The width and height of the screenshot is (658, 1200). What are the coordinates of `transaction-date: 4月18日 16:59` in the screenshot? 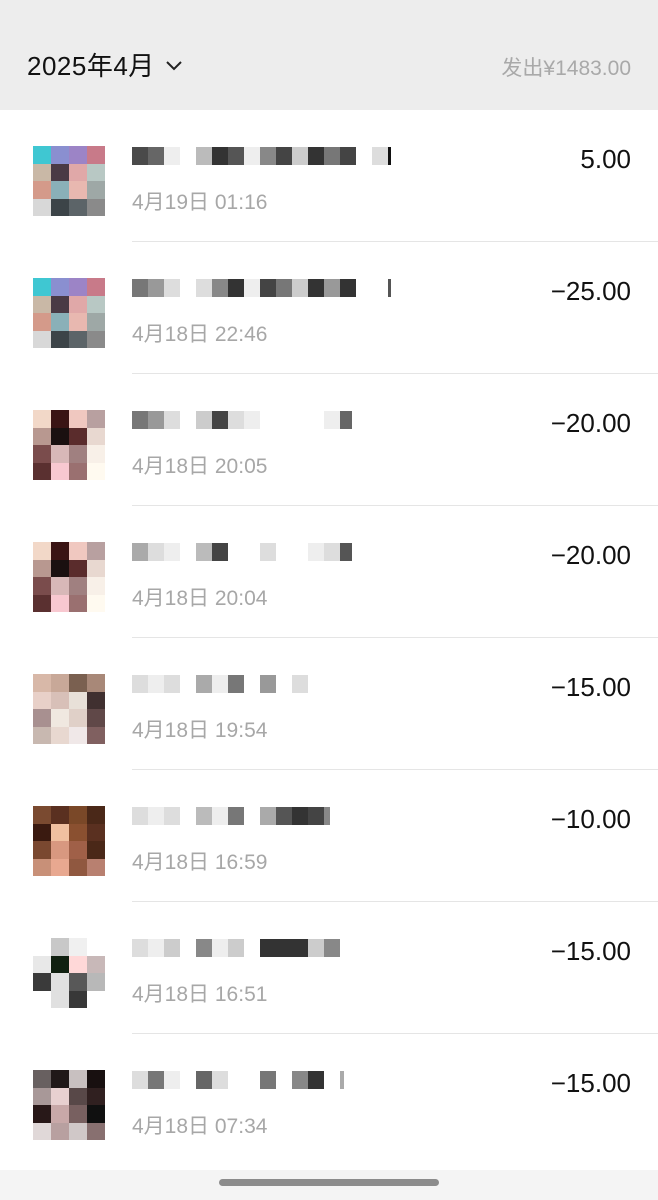 It's located at (200, 862).